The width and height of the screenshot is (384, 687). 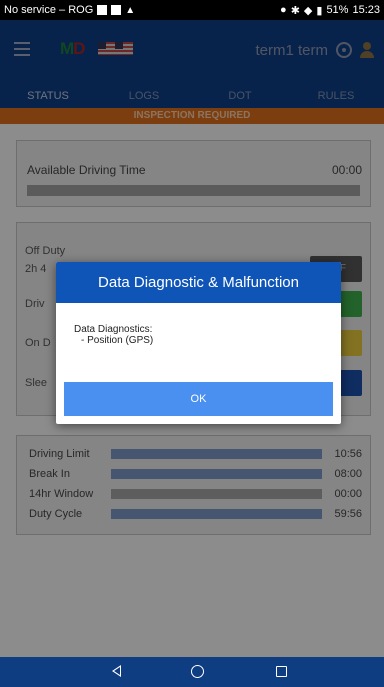 I want to click on wifi-icon: ◆, so click(x=308, y=10).